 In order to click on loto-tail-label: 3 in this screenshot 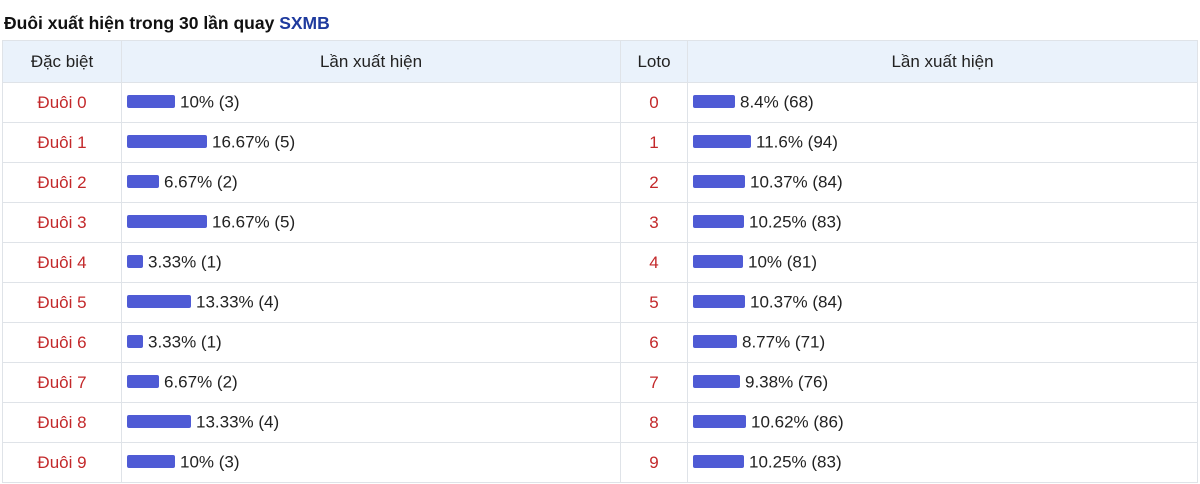, I will do `click(654, 222)`.